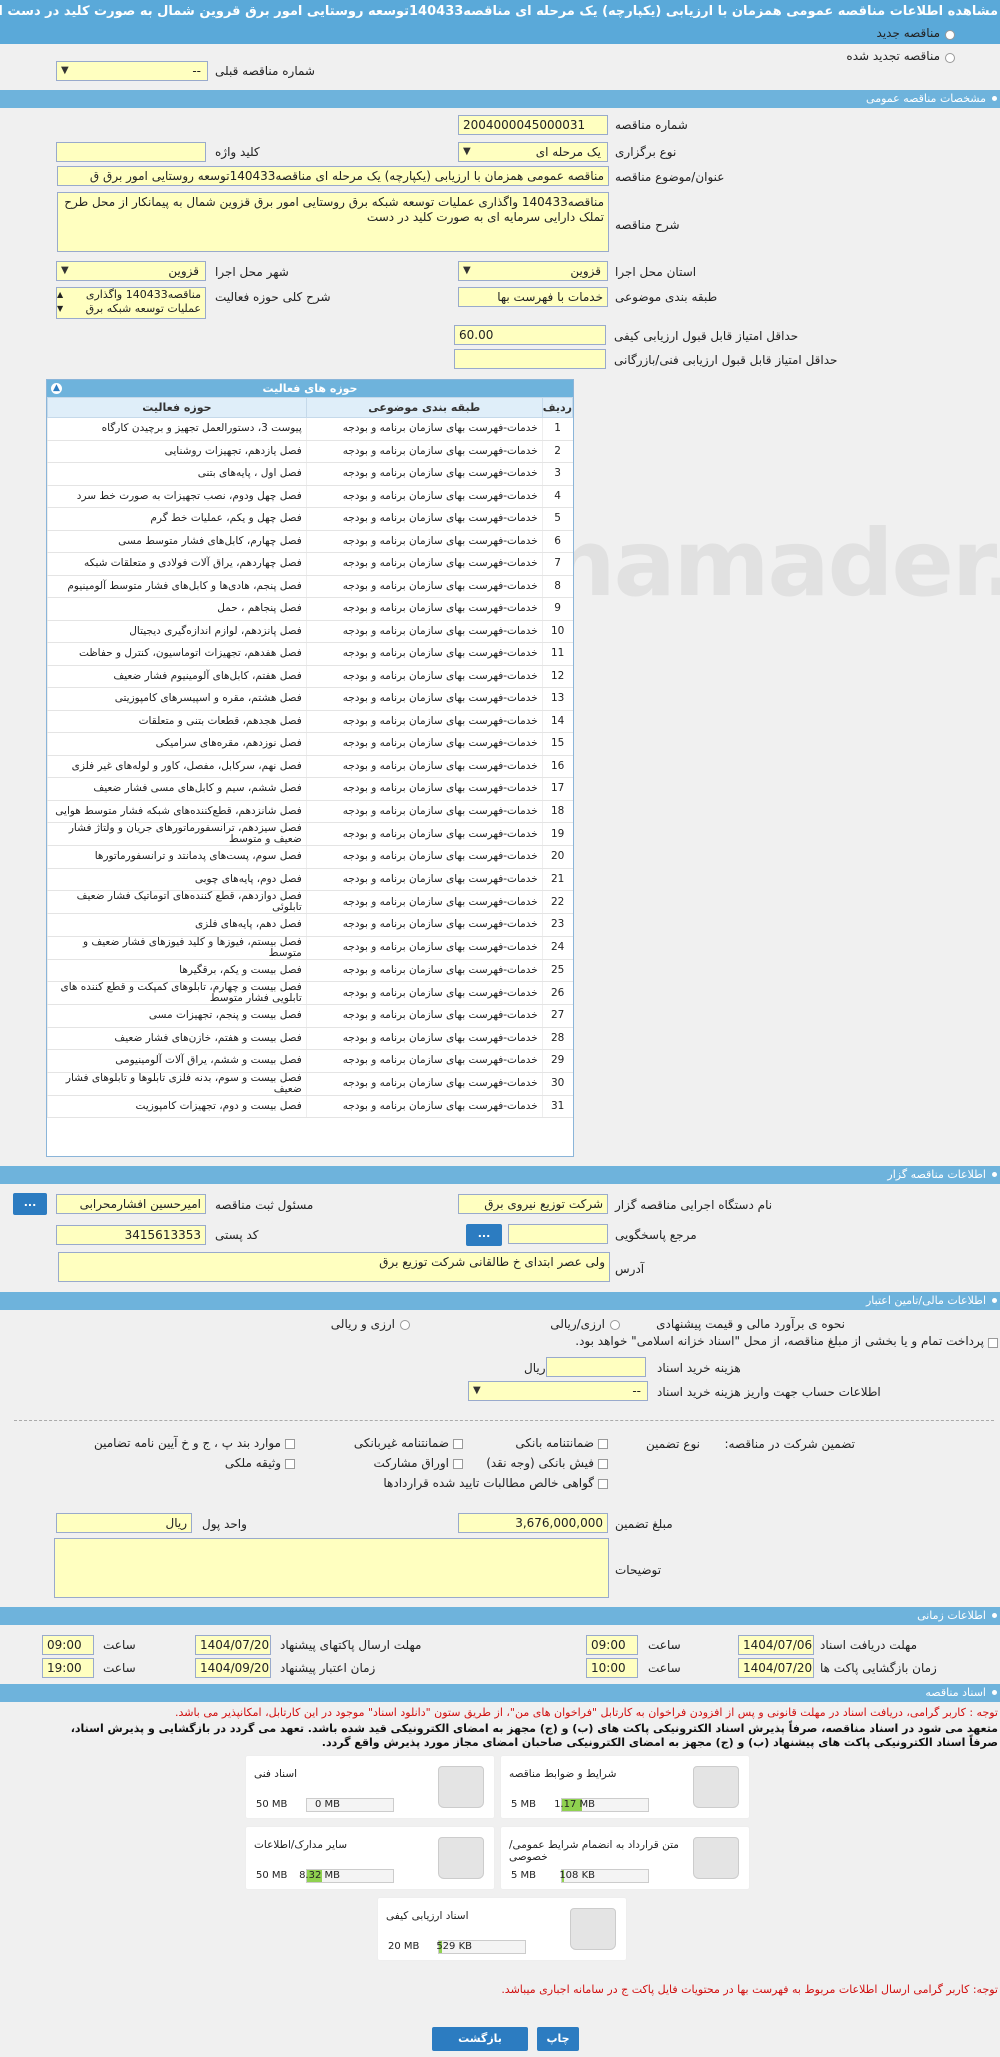 This screenshot has width=1000, height=2057. Describe the element at coordinates (878, 1668) in the screenshot. I see `open-label: زمان بازگشایی پاکت ها` at that location.